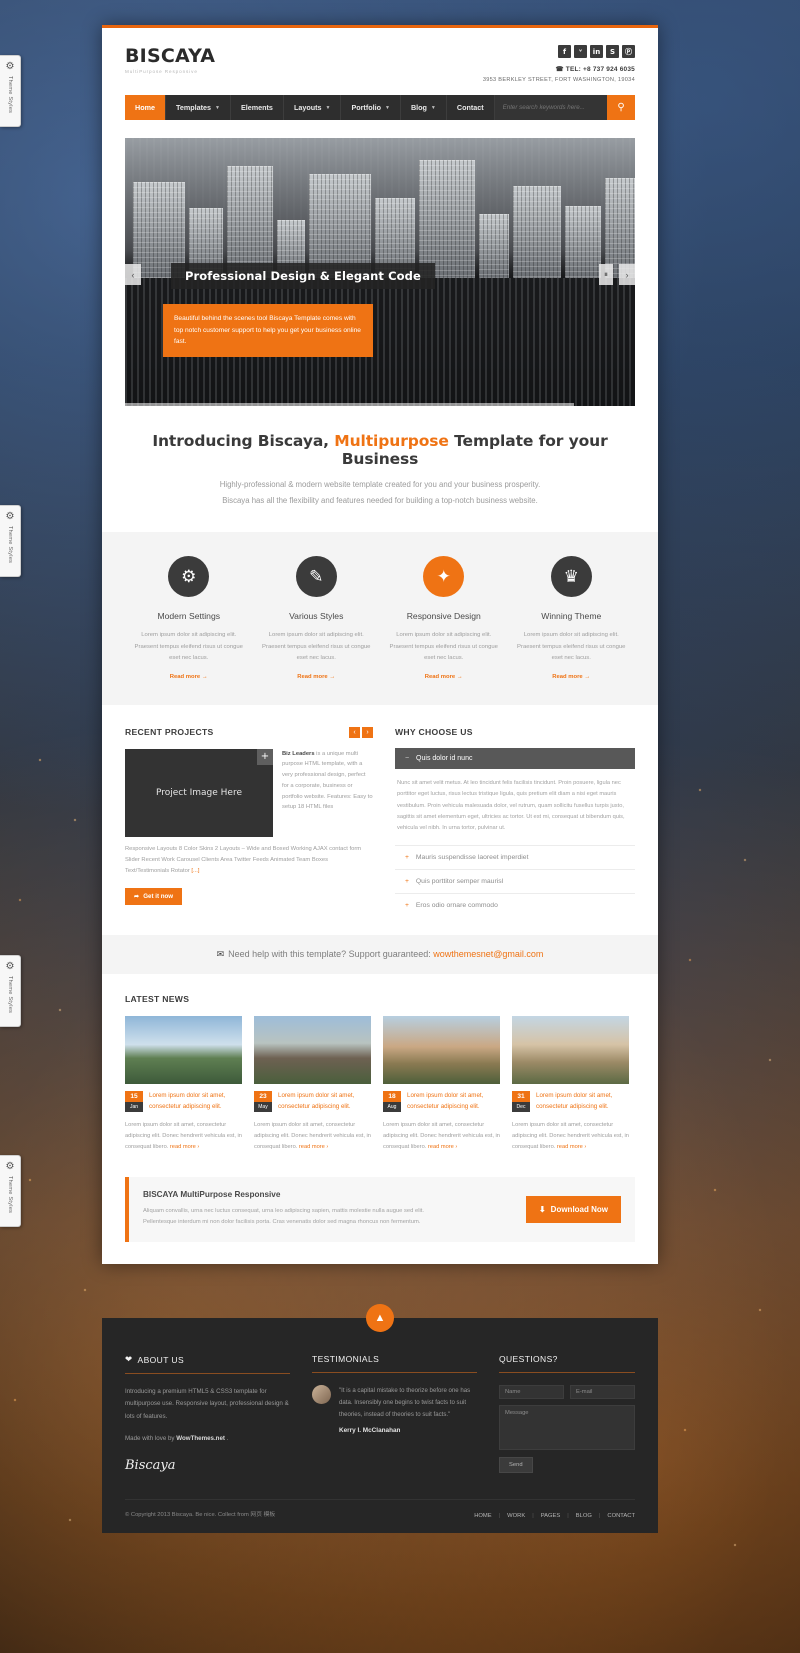 The height and width of the screenshot is (1653, 800). Describe the element at coordinates (220, 953) in the screenshot. I see `envelope-icon: ✉` at that location.